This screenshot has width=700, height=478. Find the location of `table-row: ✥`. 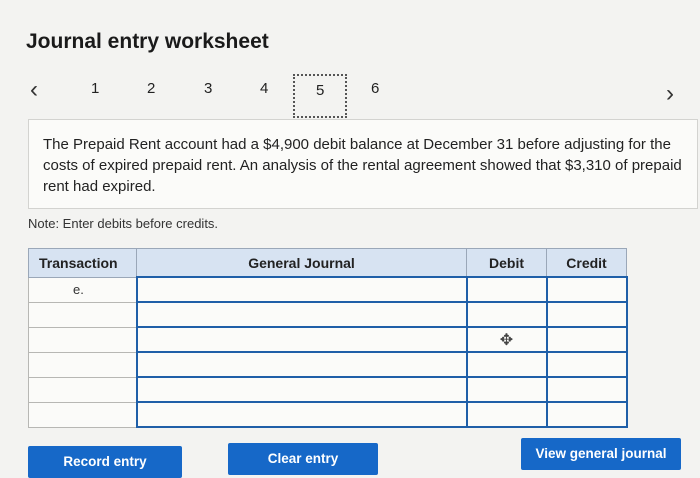

table-row: ✥ is located at coordinates (328, 339).